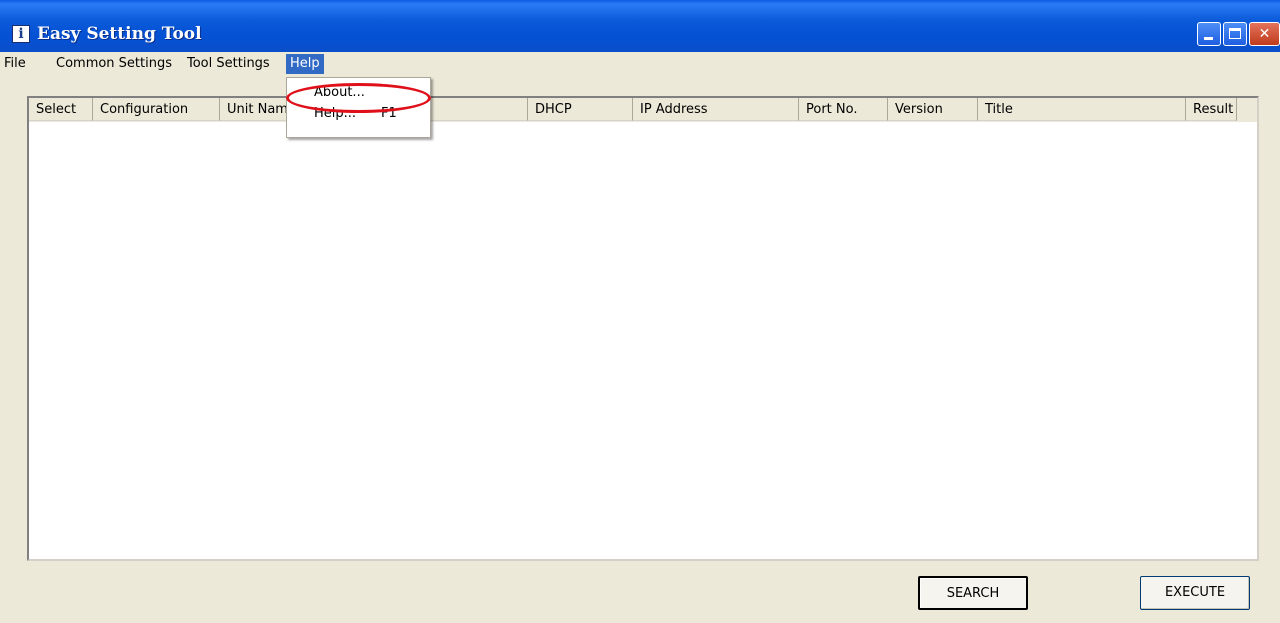 The width and height of the screenshot is (1280, 623). Describe the element at coordinates (1211, 109) in the screenshot. I see `column-header-result: Result` at that location.